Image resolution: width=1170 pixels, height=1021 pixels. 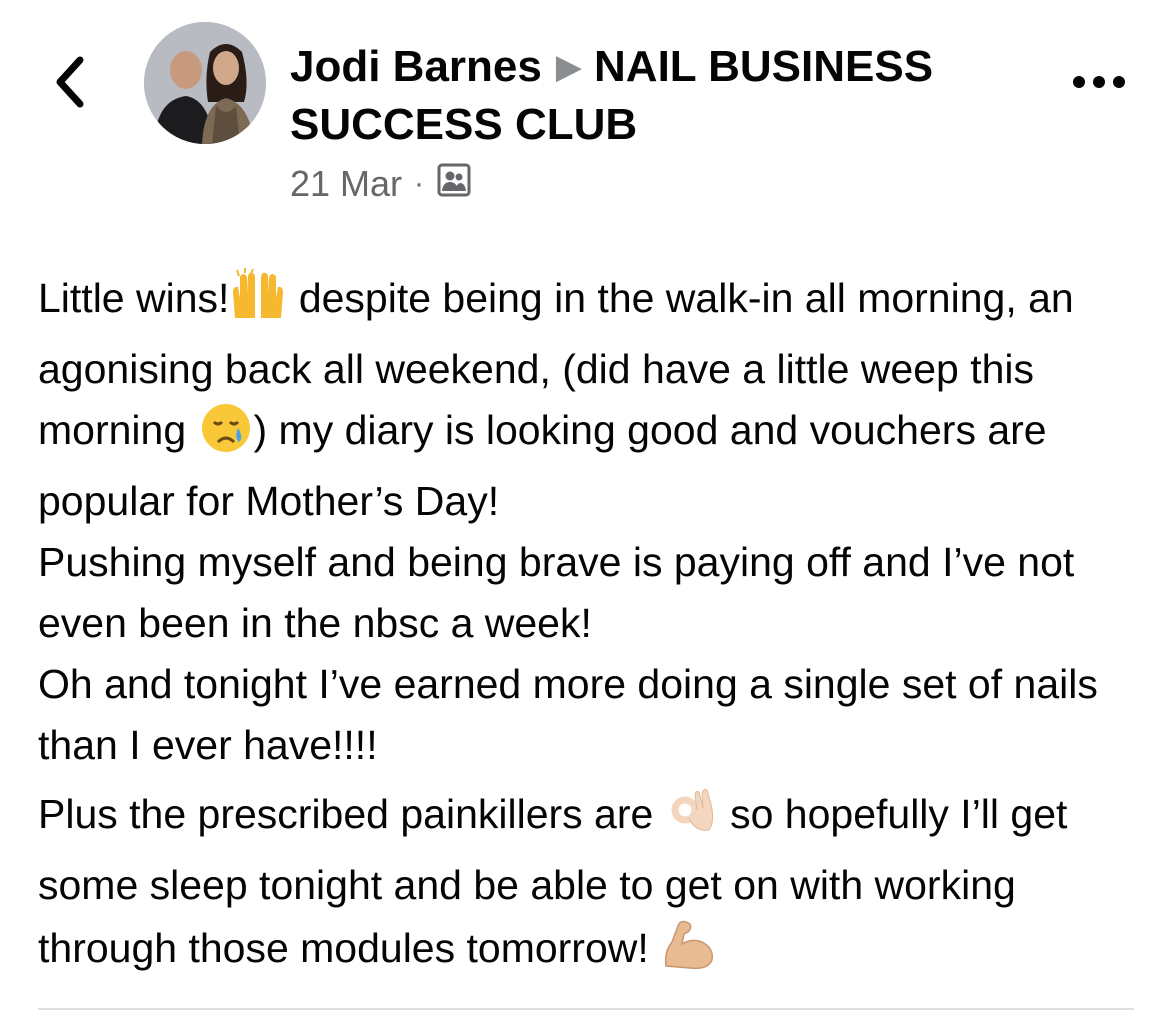 I want to click on post-text: Little wins!, so click(x=134, y=298).